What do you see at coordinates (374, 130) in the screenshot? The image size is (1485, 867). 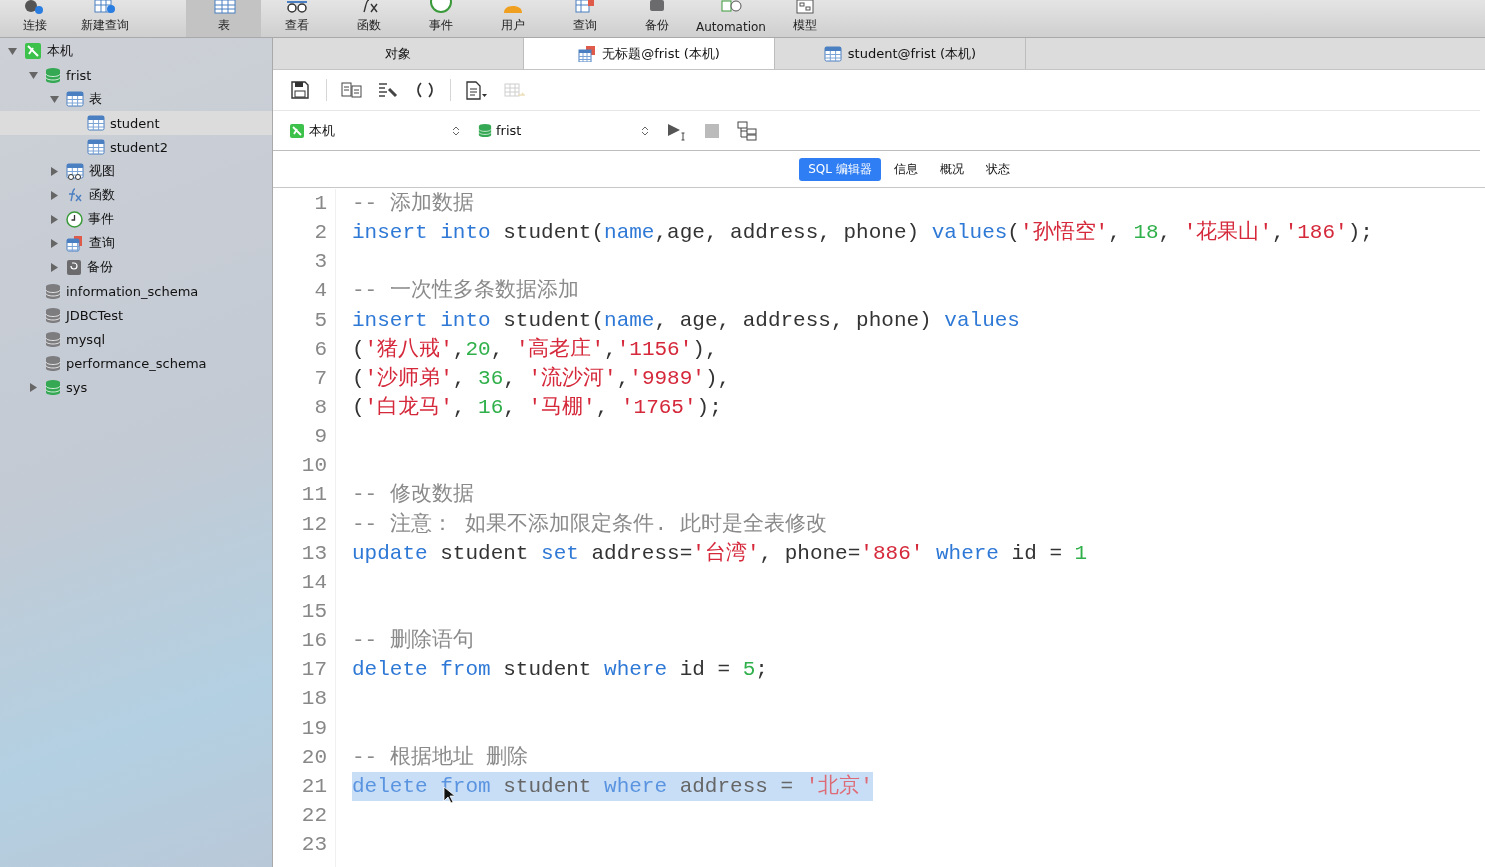 I see `select-field: 本机` at bounding box center [374, 130].